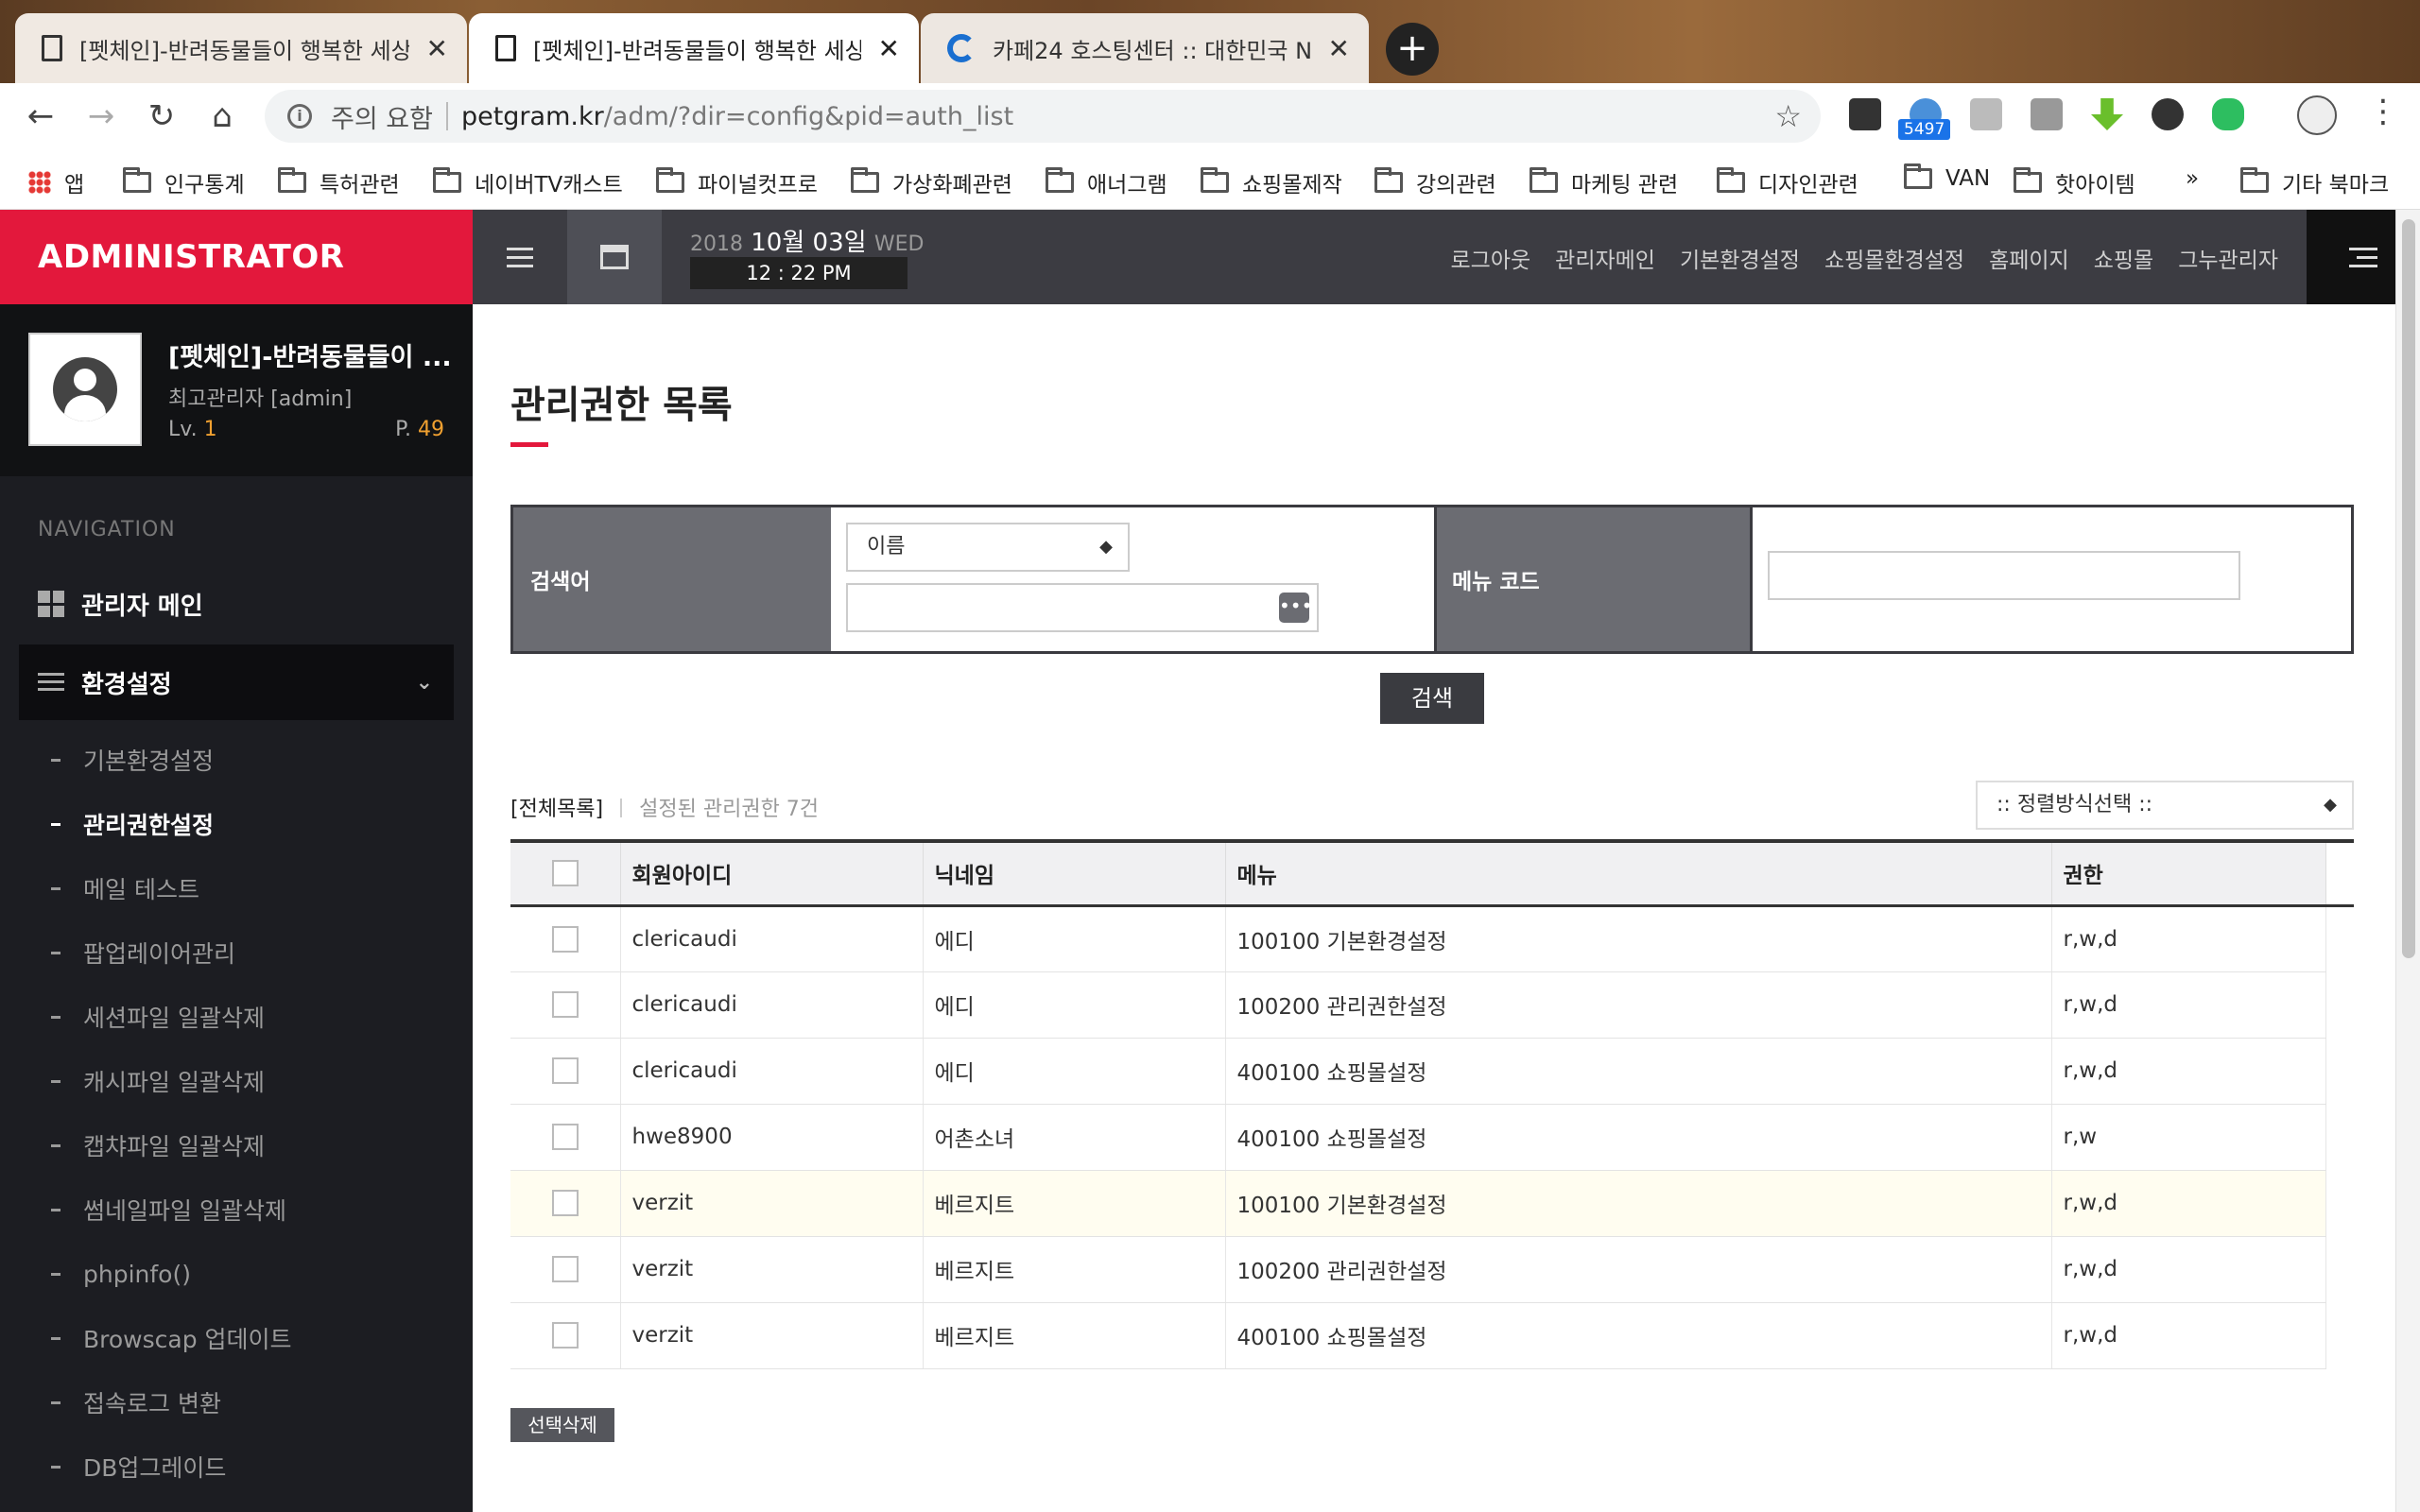 The image size is (2420, 1512). What do you see at coordinates (2314, 182) in the screenshot?
I see `bookmark-other-folder: 기타 북마크` at bounding box center [2314, 182].